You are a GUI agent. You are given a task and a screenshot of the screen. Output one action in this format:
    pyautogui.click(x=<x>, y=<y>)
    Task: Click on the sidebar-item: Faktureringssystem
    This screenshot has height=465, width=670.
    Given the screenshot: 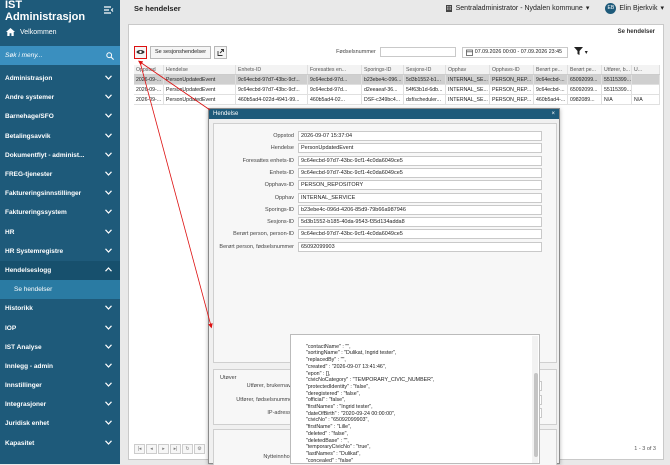 What is the action you would take?
    pyautogui.click(x=60, y=212)
    